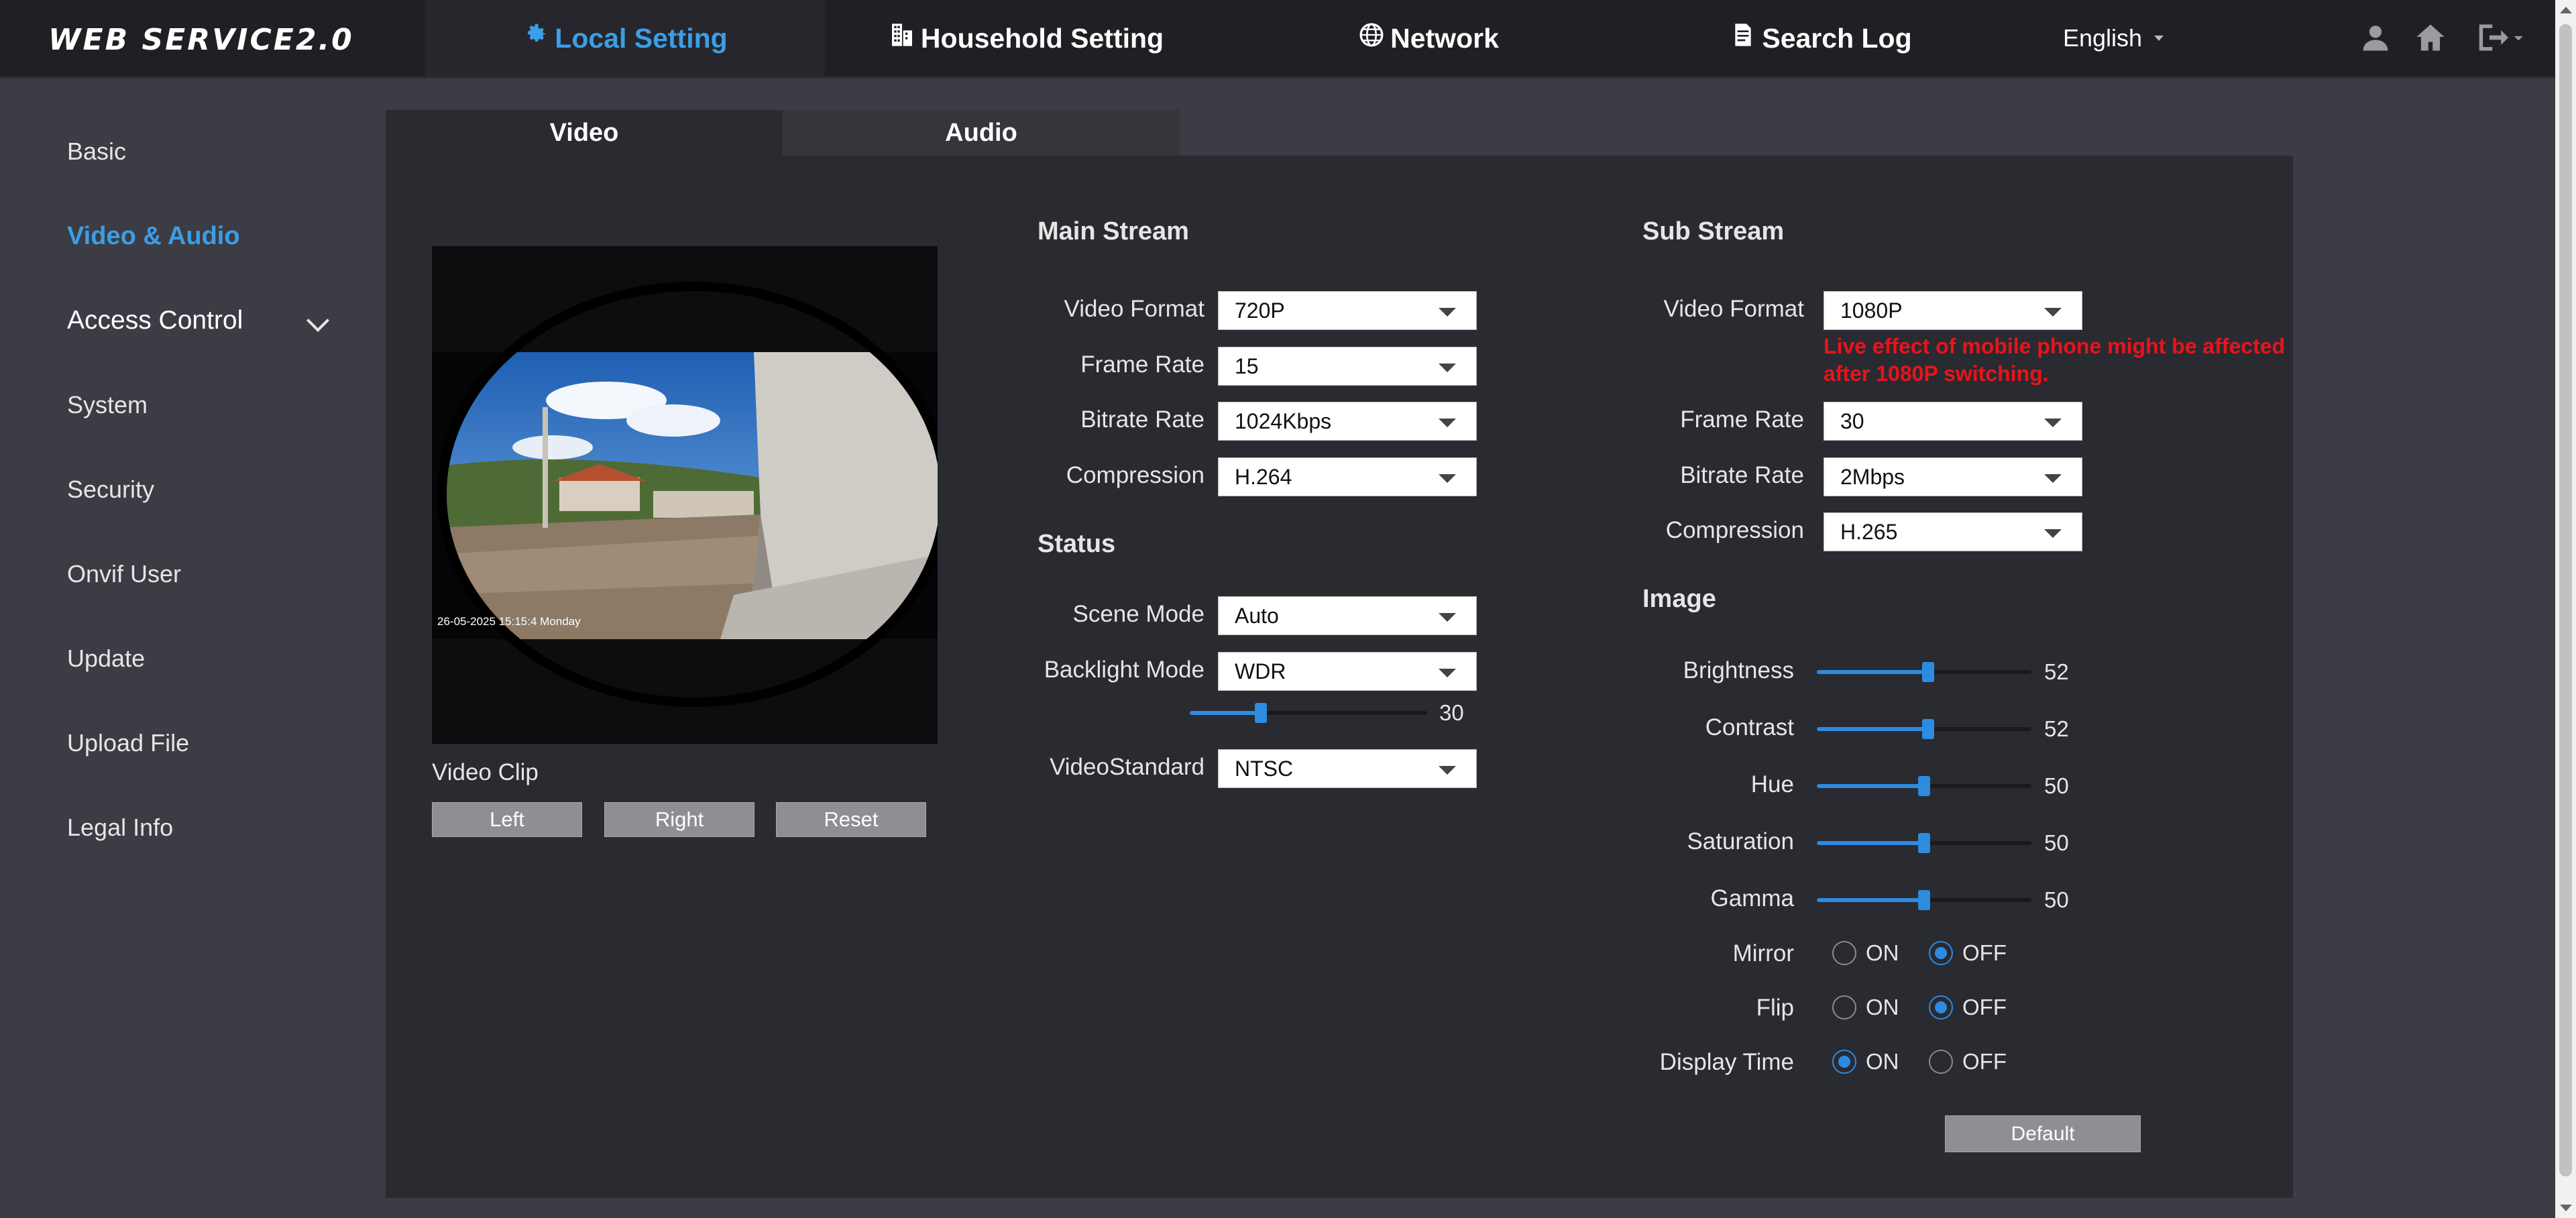 Image resolution: width=2576 pixels, height=1218 pixels. I want to click on saturation-label: Saturation, so click(1740, 841).